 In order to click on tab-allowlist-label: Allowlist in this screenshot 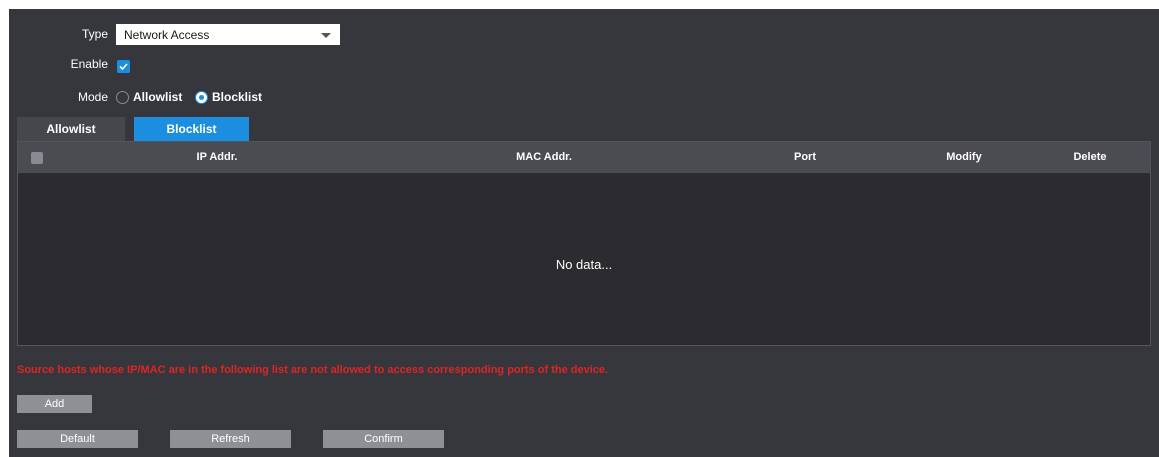, I will do `click(71, 129)`.